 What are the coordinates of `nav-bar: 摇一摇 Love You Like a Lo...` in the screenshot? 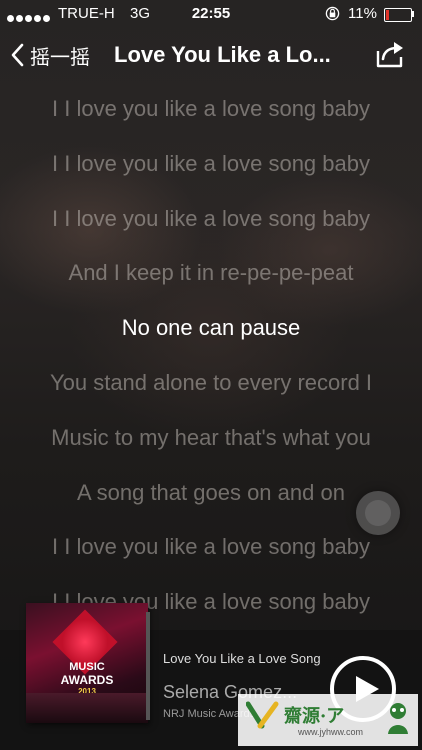 It's located at (211, 56).